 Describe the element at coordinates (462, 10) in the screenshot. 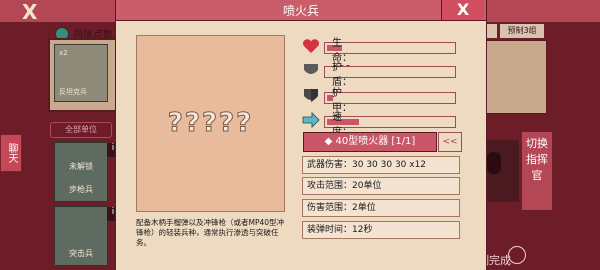

I see `modal-close-button: X` at that location.